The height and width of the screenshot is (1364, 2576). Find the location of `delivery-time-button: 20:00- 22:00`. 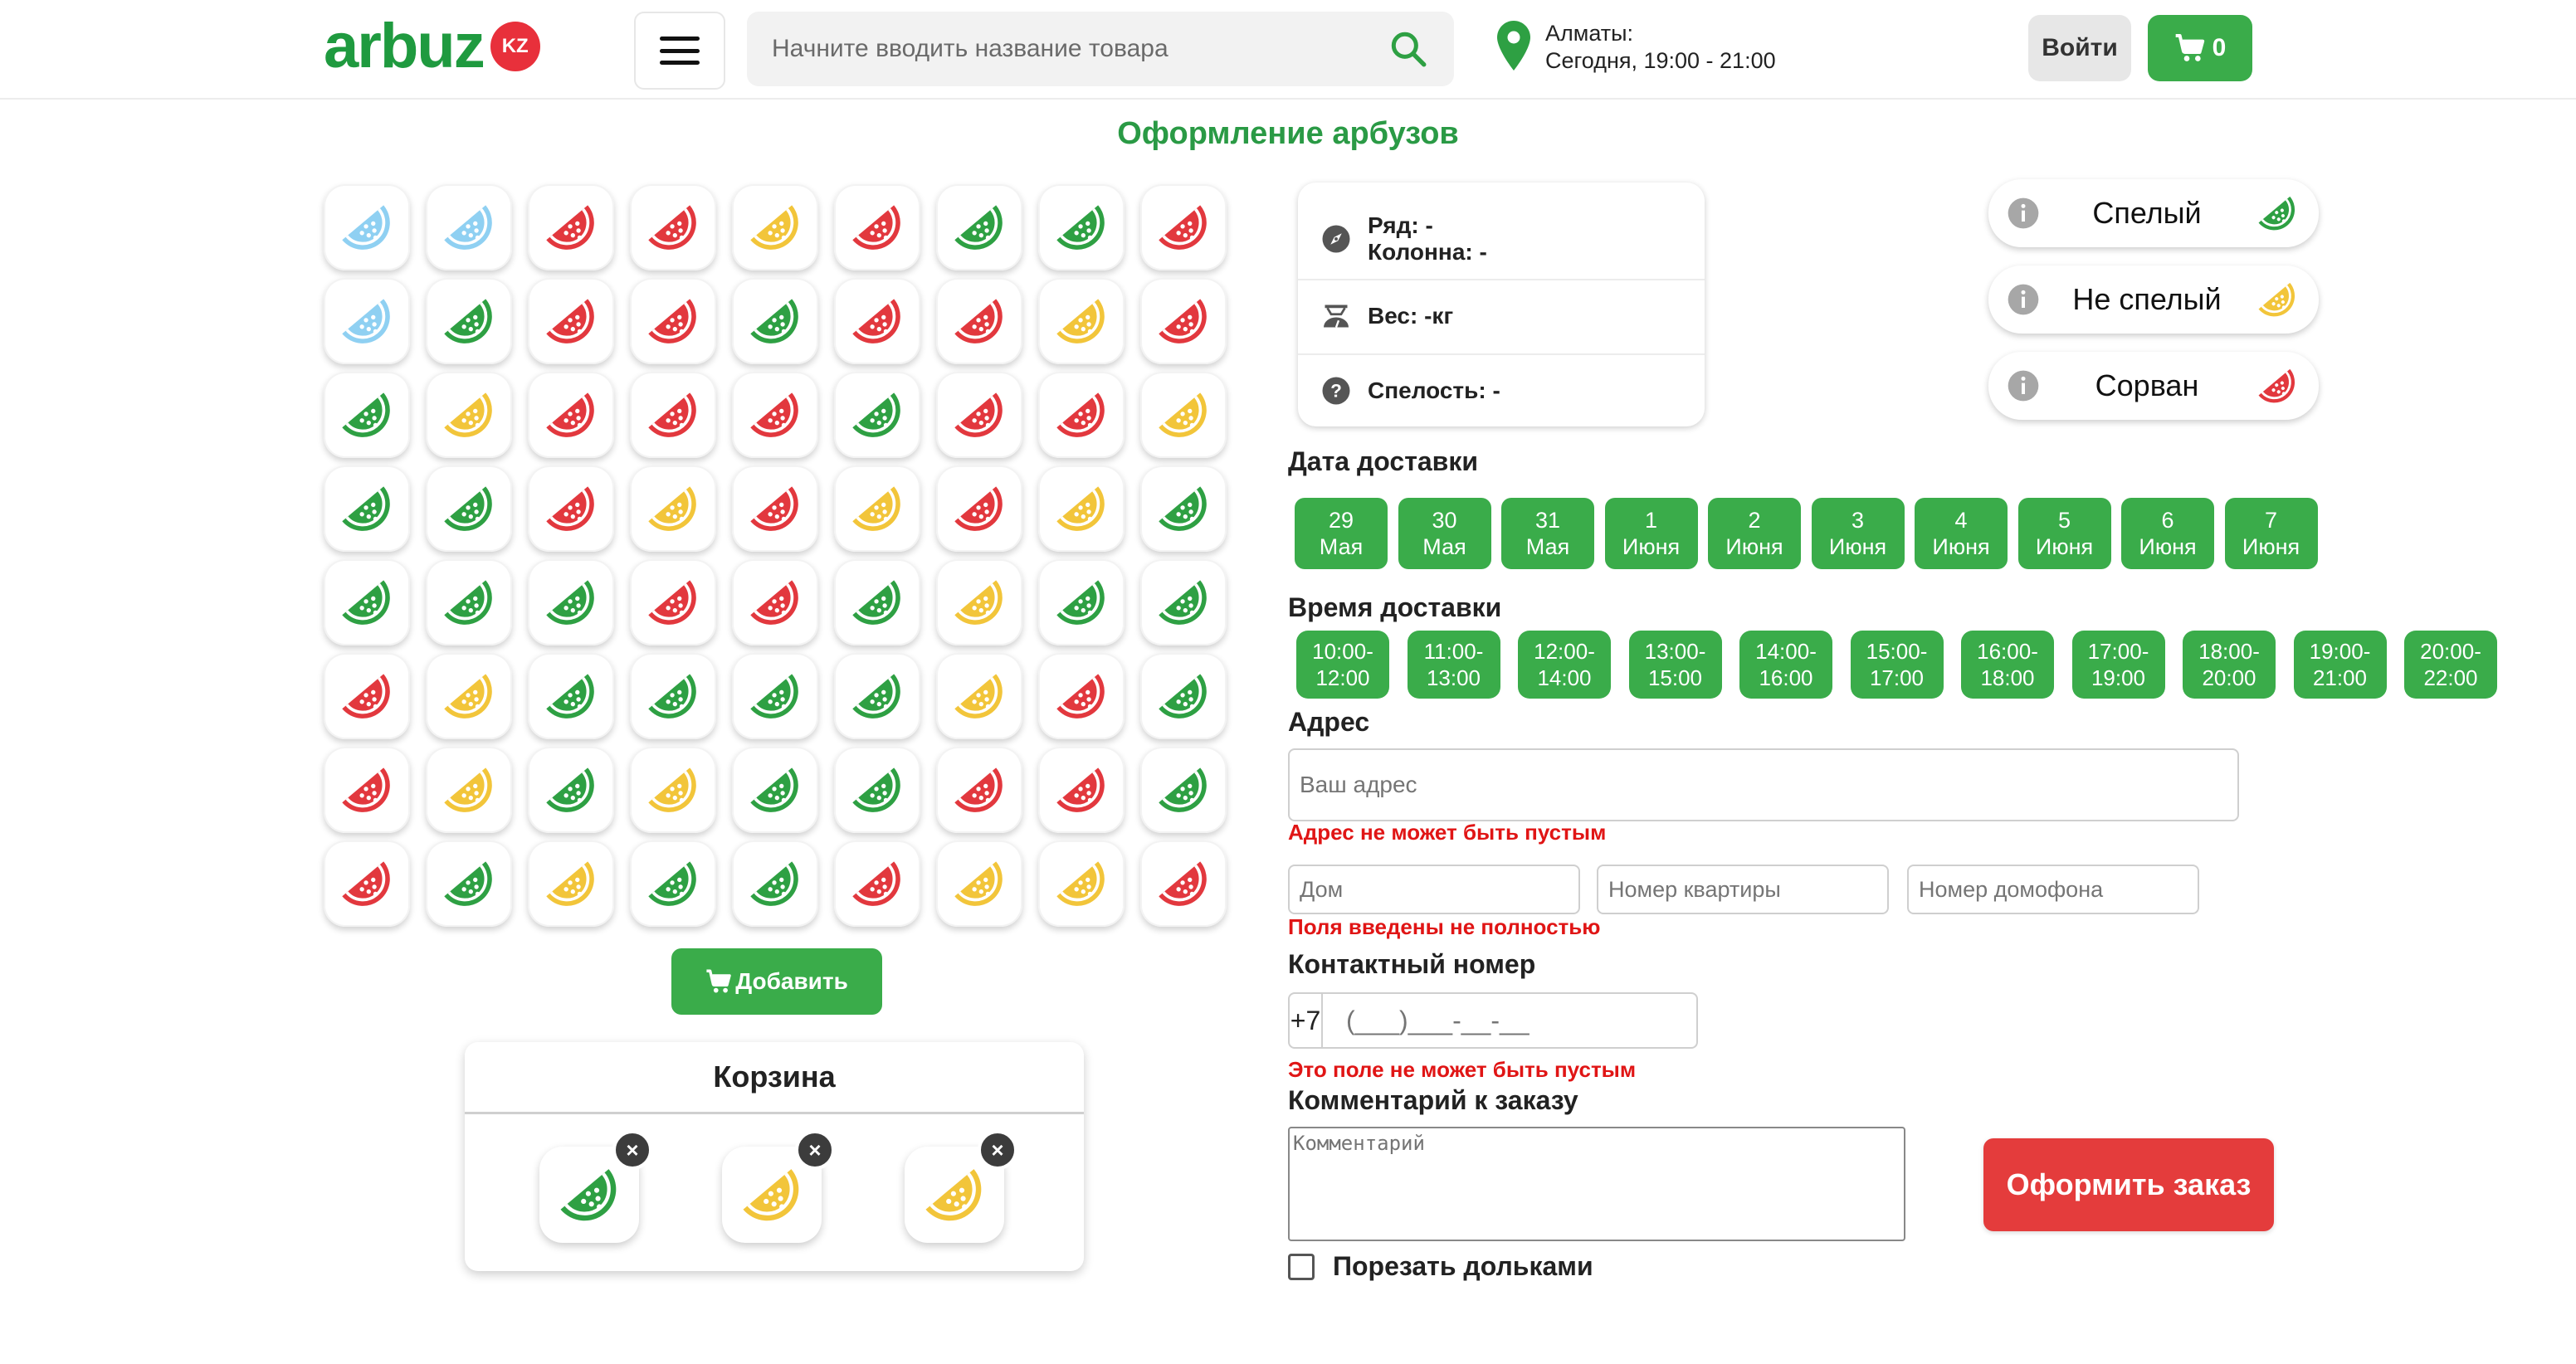

delivery-time-button: 20:00- 22:00 is located at coordinates (2451, 665).